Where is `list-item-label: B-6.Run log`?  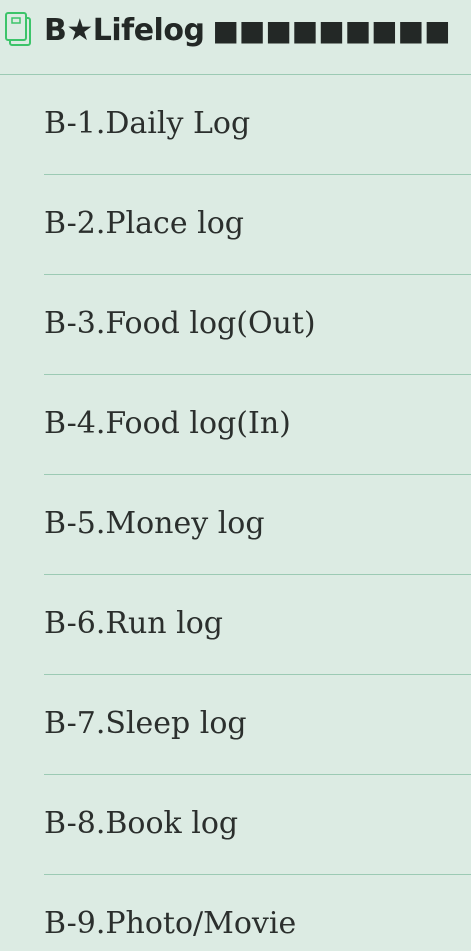 list-item-label: B-6.Run log is located at coordinates (133, 623).